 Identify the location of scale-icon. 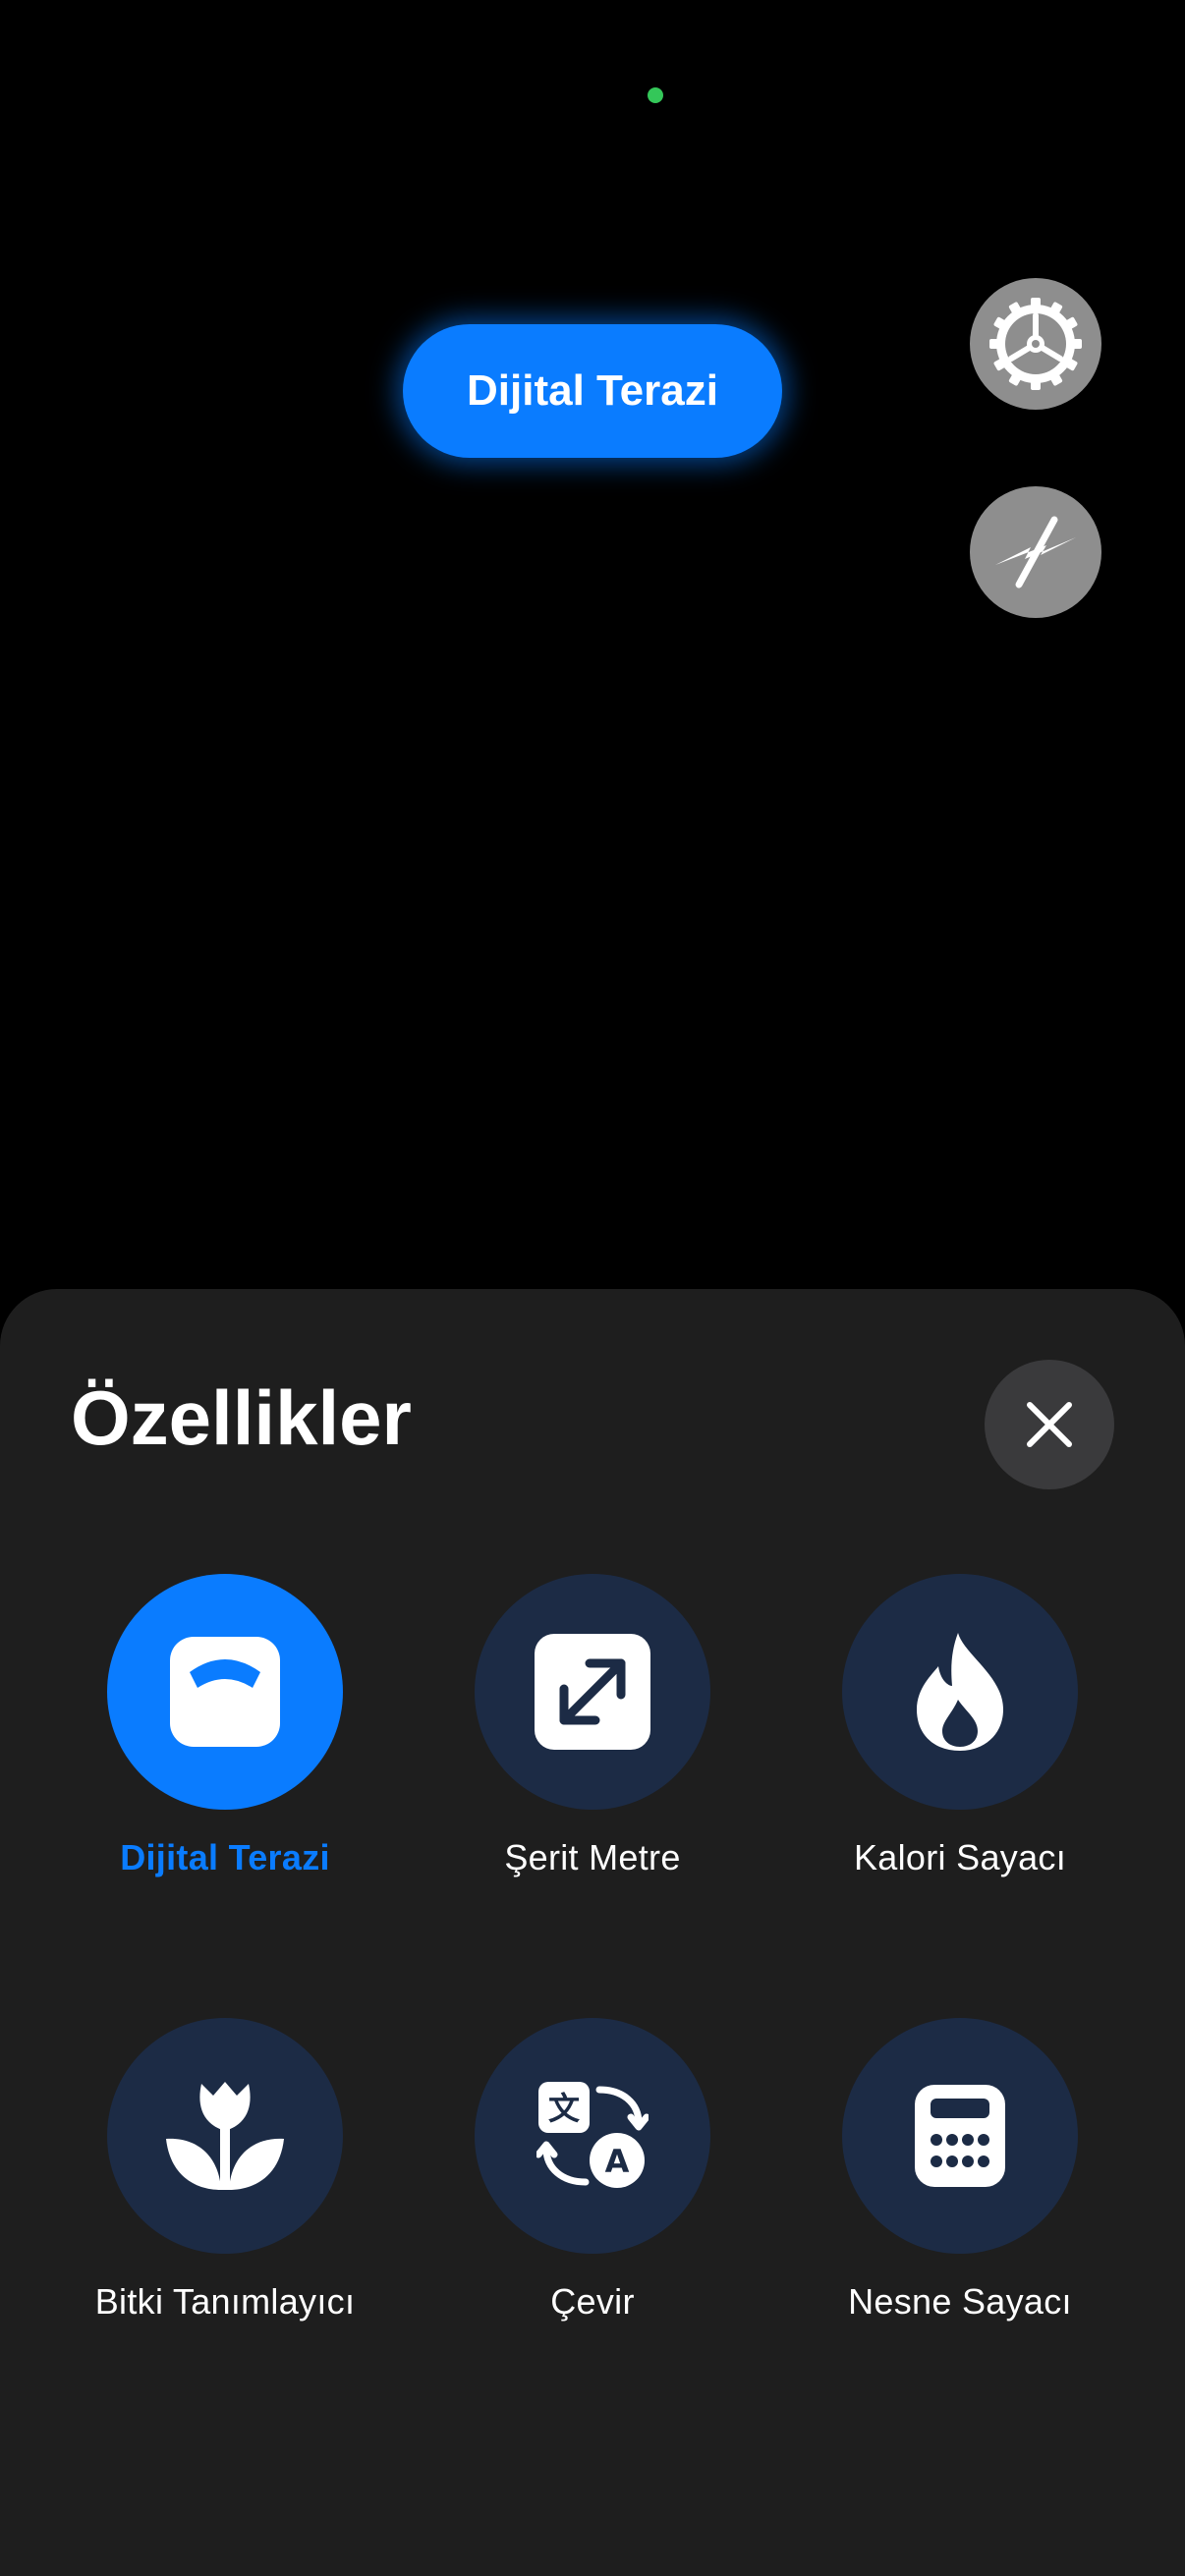
(225, 1692).